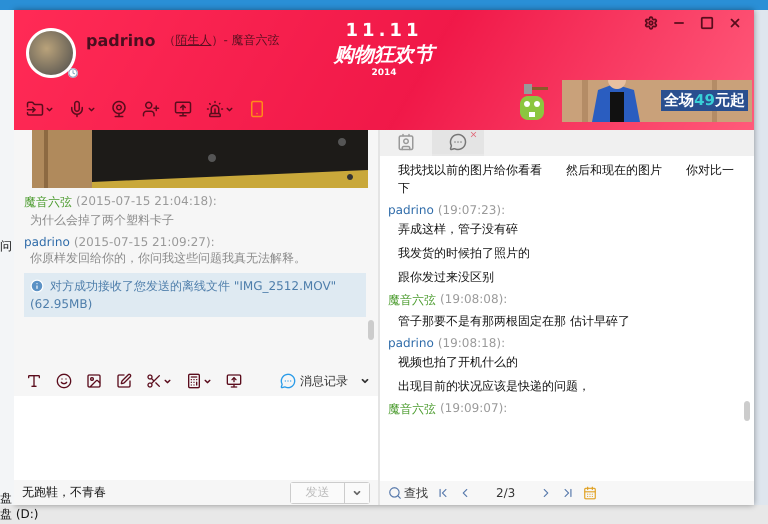 The image size is (768, 524). I want to click on screen-share-button, so click(234, 381).